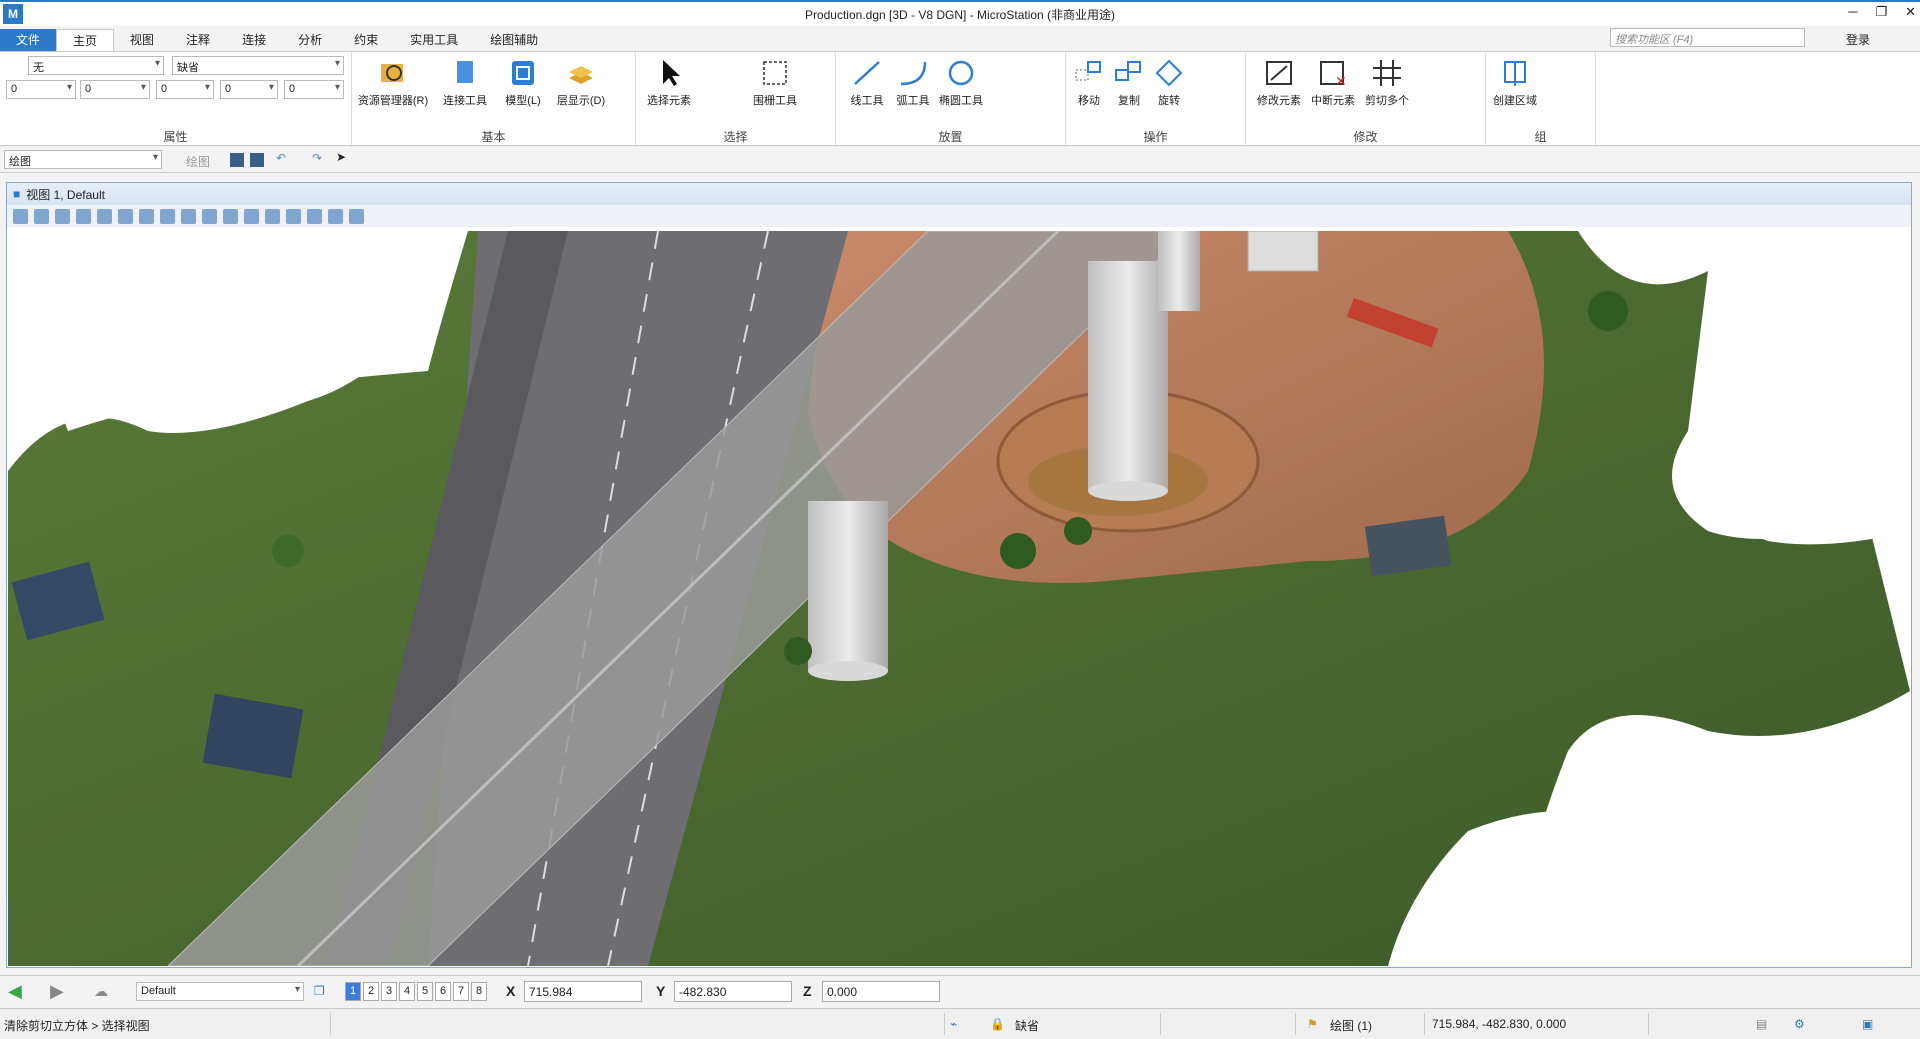 The height and width of the screenshot is (1039, 1920). What do you see at coordinates (366, 40) in the screenshot?
I see `tab-constraints: 约束` at bounding box center [366, 40].